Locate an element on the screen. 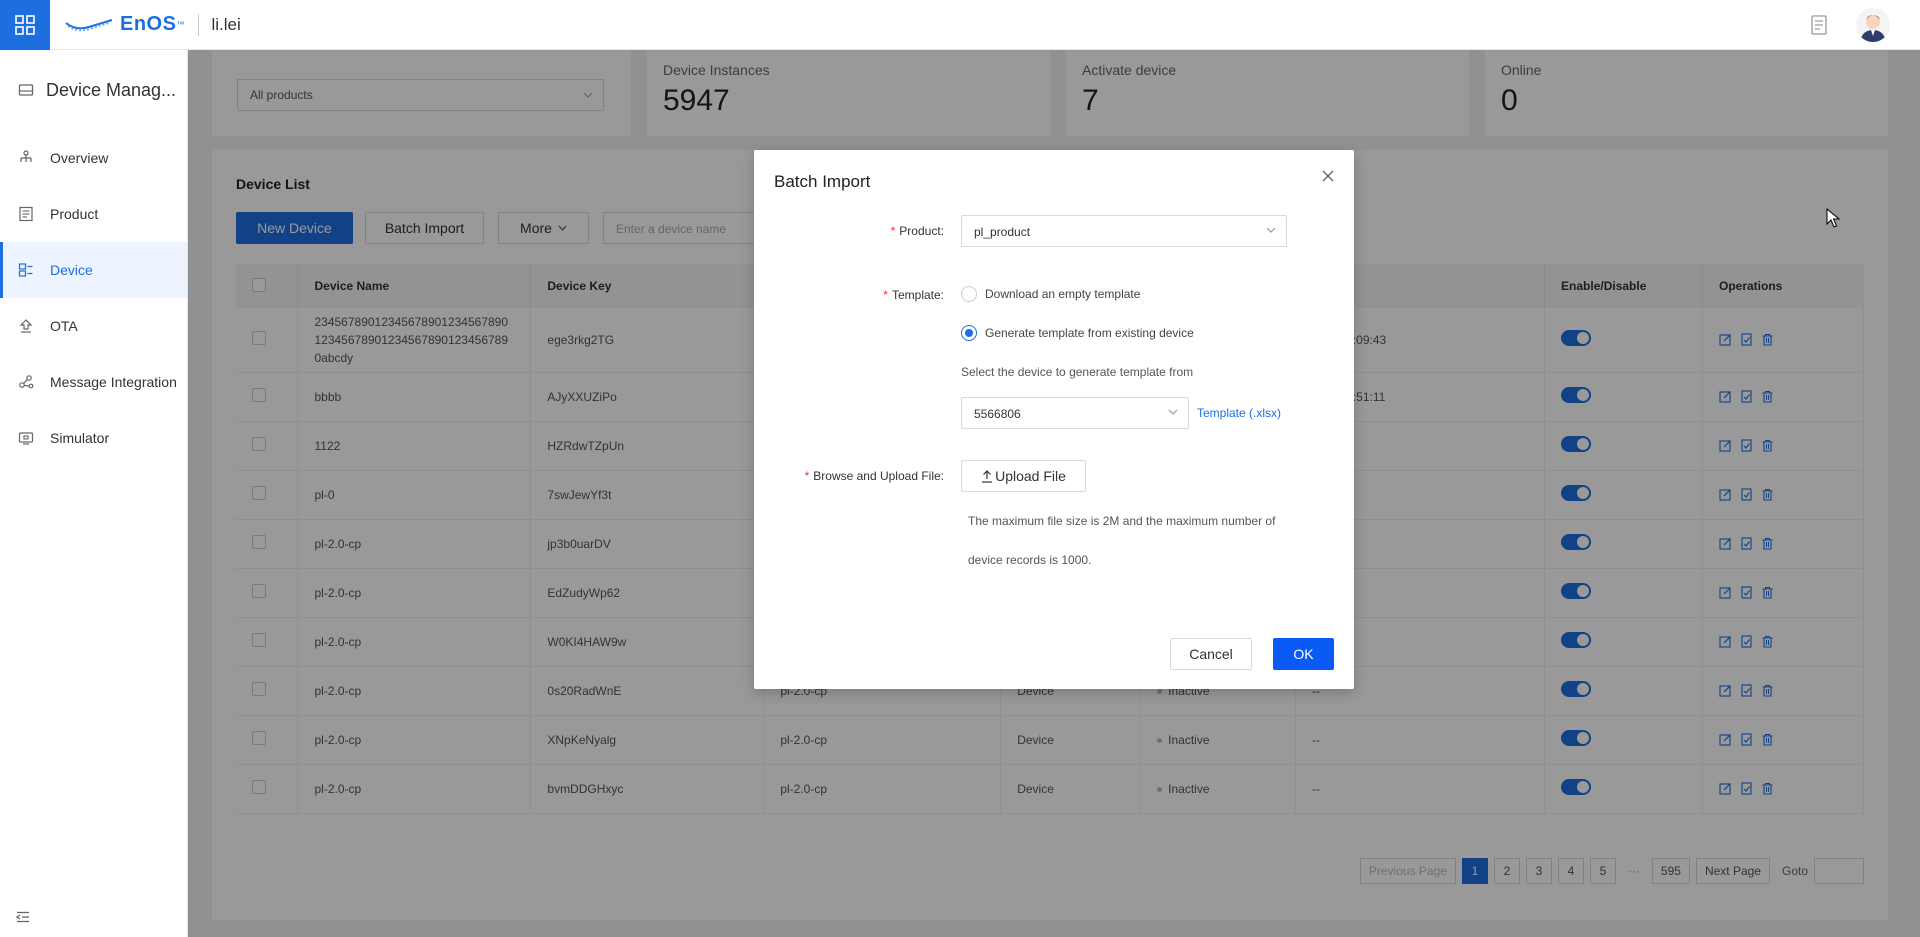 This screenshot has height=937, width=1920. grid-icon is located at coordinates (25, 24).